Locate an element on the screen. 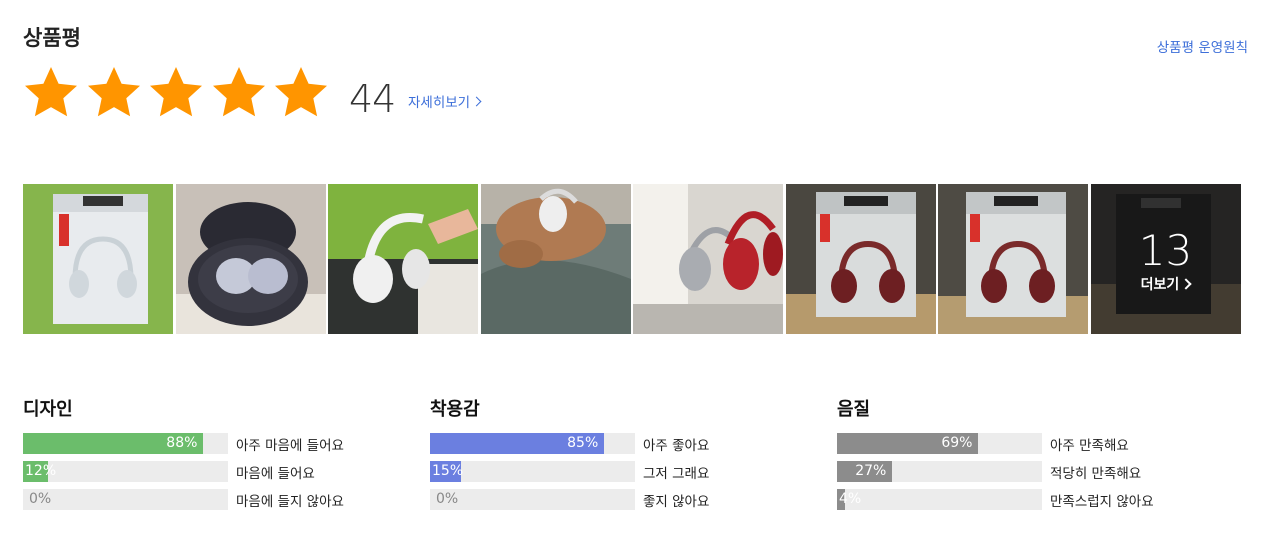 Image resolution: width=1265 pixels, height=549 pixels. rating-row: 0% 마음에 들지 않아요 is located at coordinates (223, 499).